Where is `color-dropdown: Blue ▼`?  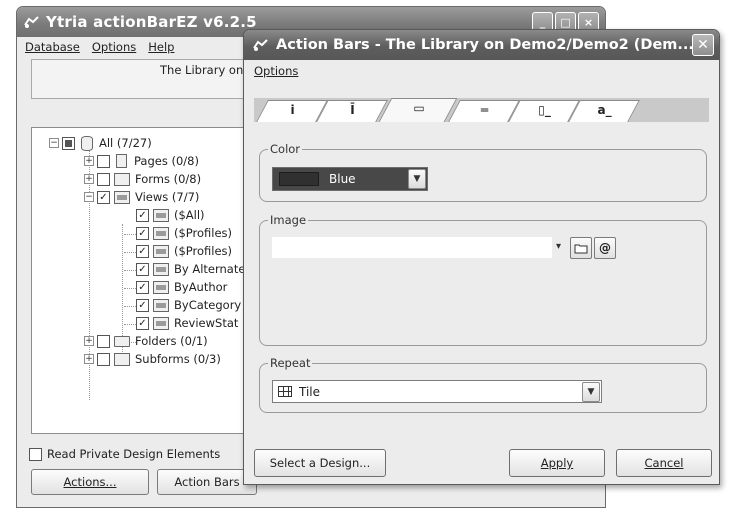 color-dropdown: Blue ▼ is located at coordinates (350, 179).